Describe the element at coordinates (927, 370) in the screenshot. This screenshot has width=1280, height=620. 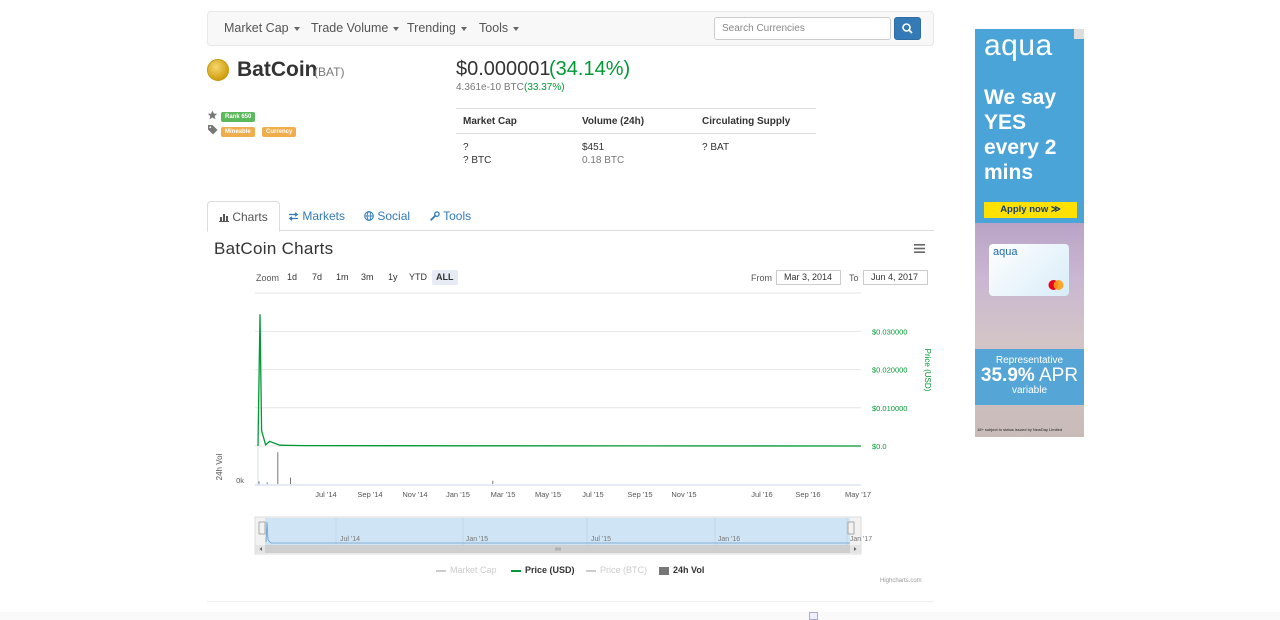
I see `price-axis-title: Price (USD)` at that location.